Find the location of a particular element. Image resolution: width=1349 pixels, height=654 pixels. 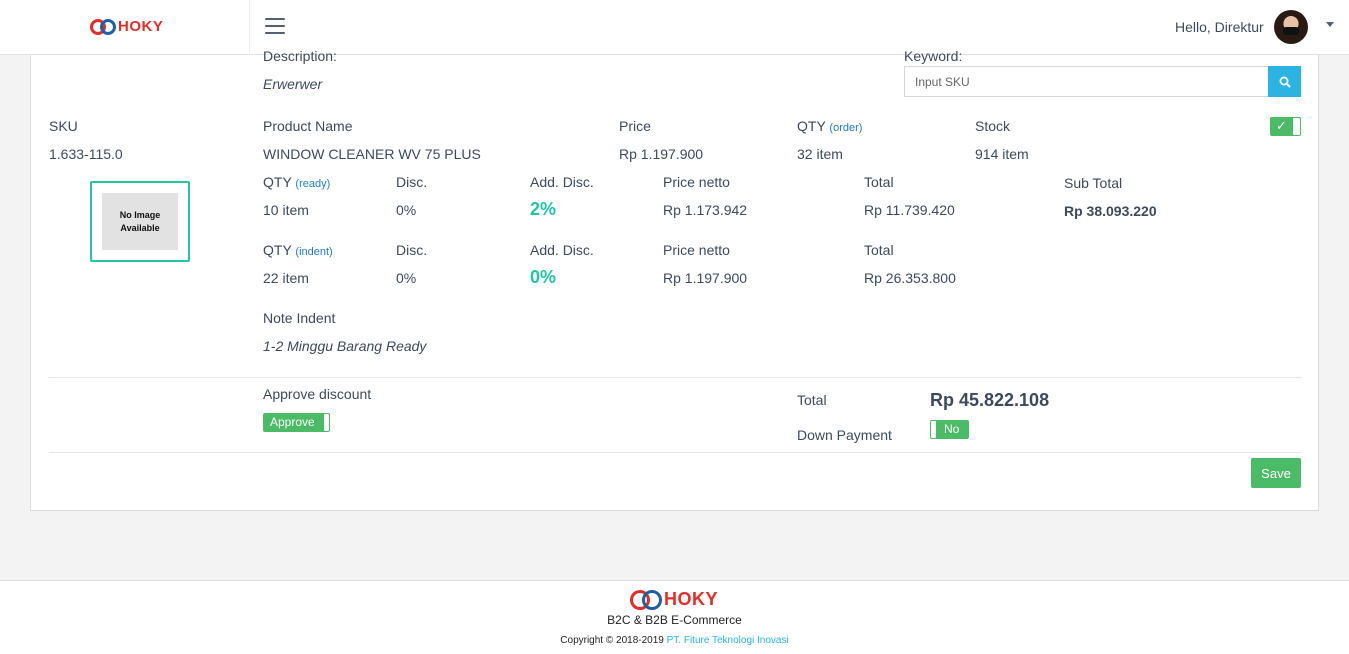

company-link: PT. Fiture Teknologi Inovasi is located at coordinates (728, 640).